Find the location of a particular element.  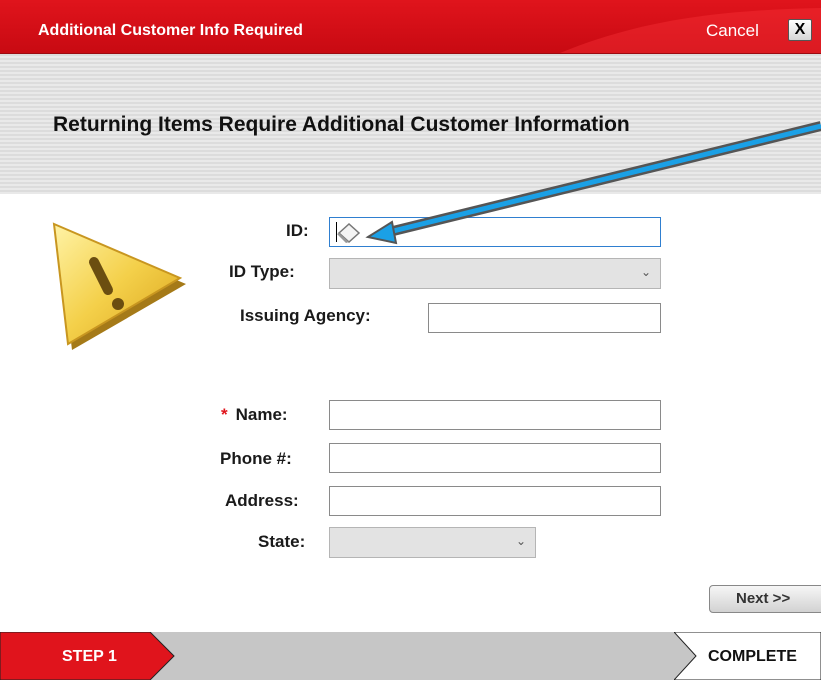

close-button: X is located at coordinates (800, 30).